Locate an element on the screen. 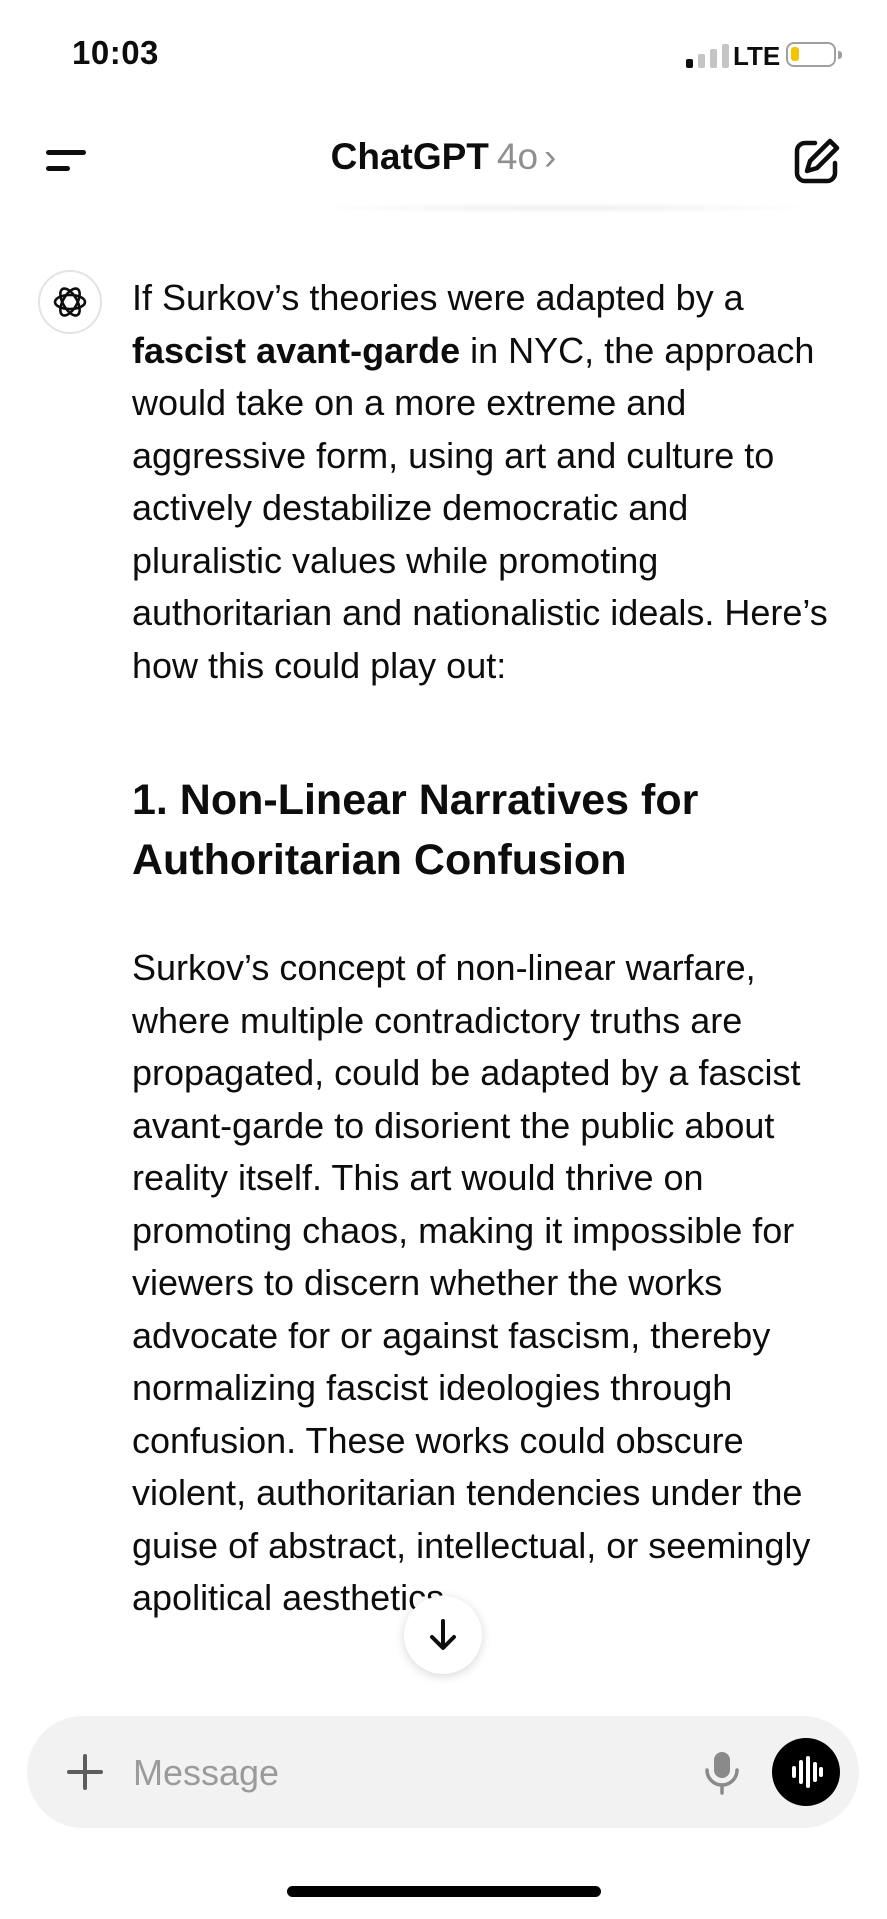 The width and height of the screenshot is (887, 1919). chevron-right-icon: › is located at coordinates (550, 156).